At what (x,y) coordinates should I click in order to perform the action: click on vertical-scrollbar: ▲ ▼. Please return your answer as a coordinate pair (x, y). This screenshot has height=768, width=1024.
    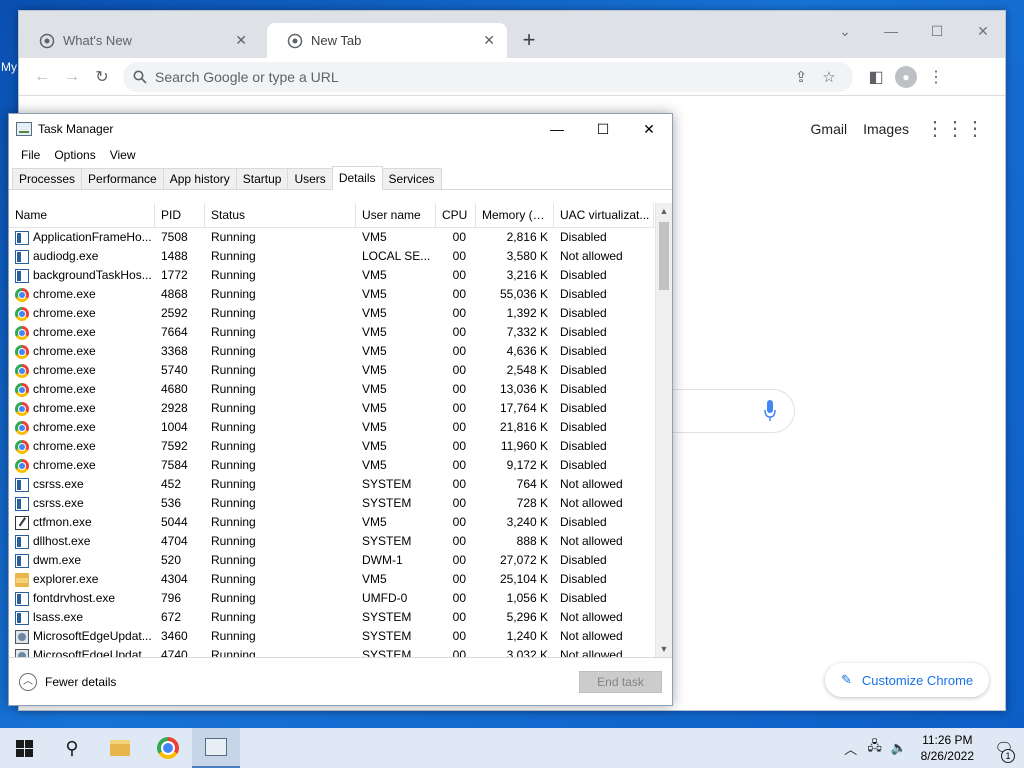
    Looking at the image, I should click on (663, 430).